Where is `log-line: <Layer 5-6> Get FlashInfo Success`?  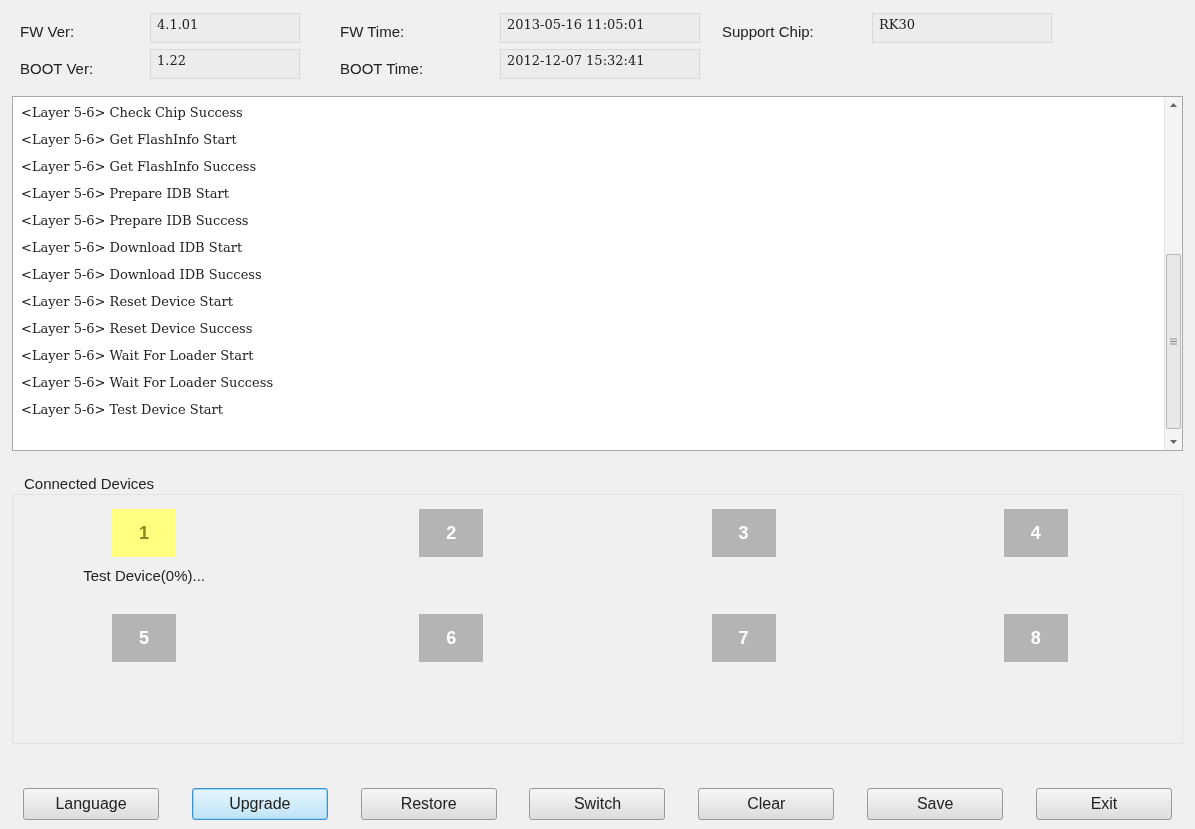
log-line: <Layer 5-6> Get FlashInfo Success is located at coordinates (139, 167).